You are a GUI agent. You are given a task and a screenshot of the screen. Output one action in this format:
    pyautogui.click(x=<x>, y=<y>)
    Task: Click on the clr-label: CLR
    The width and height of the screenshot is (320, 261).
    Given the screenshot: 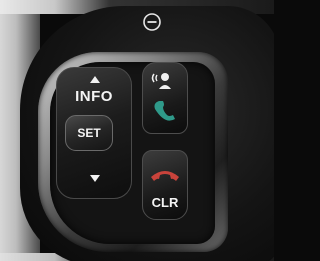 What is the action you would take?
    pyautogui.click(x=165, y=202)
    